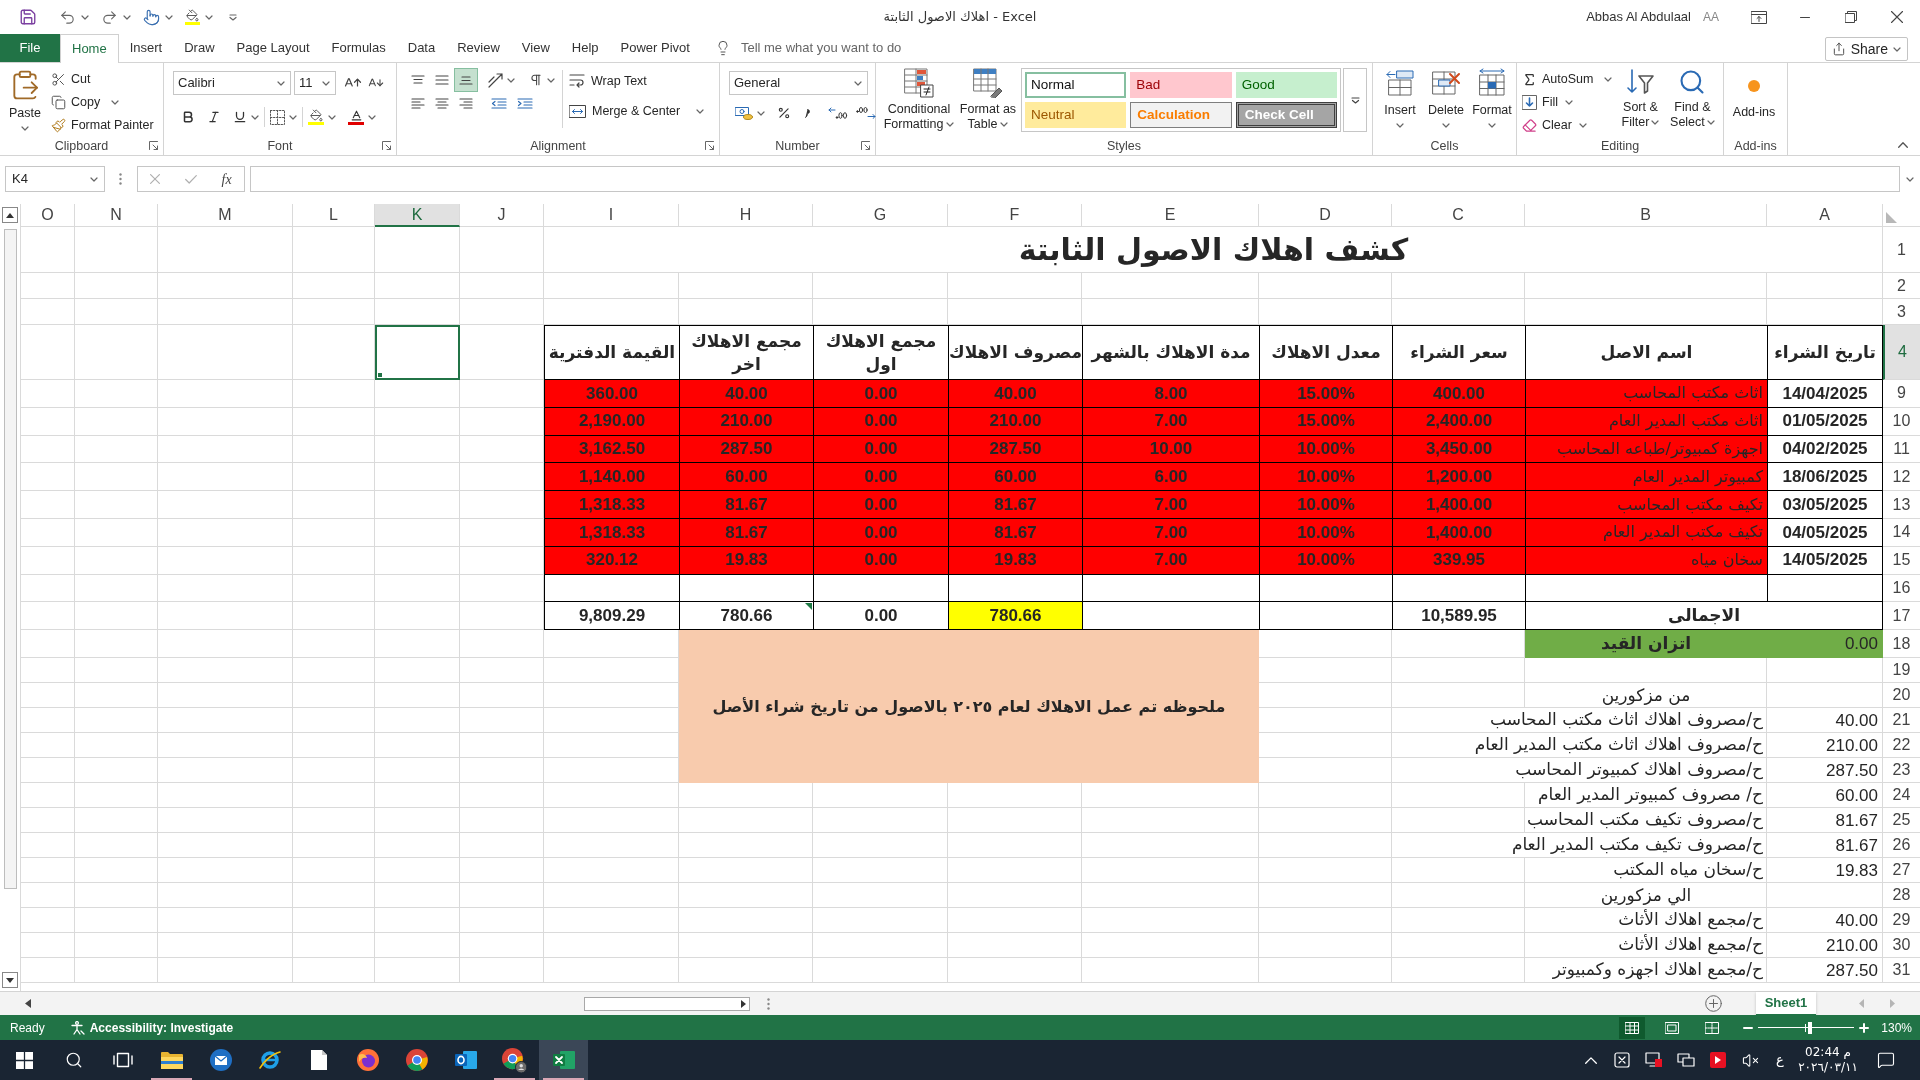 The image size is (1920, 1080). I want to click on decrease-indent-icon, so click(499, 103).